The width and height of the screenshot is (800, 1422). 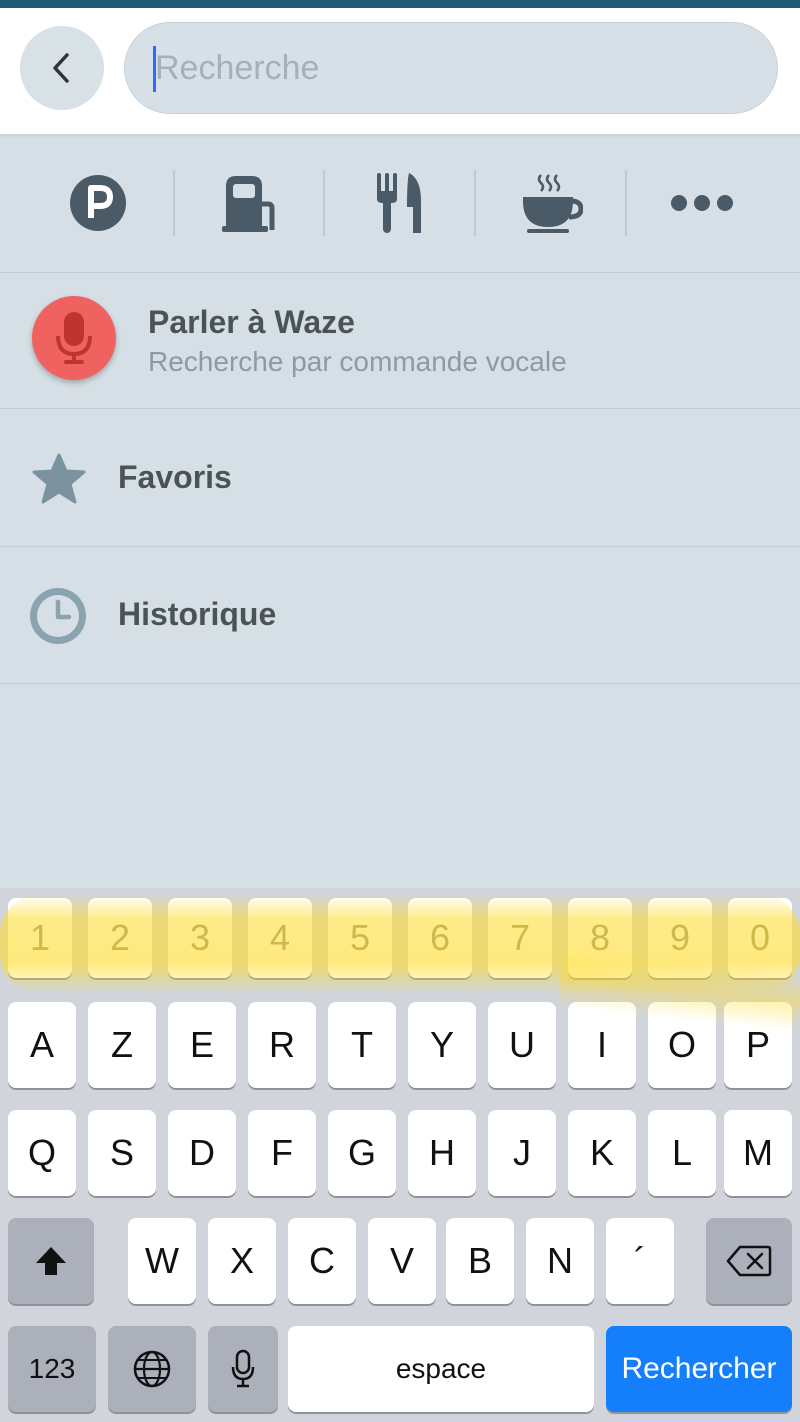 What do you see at coordinates (400, 4) in the screenshot?
I see `status-strip` at bounding box center [400, 4].